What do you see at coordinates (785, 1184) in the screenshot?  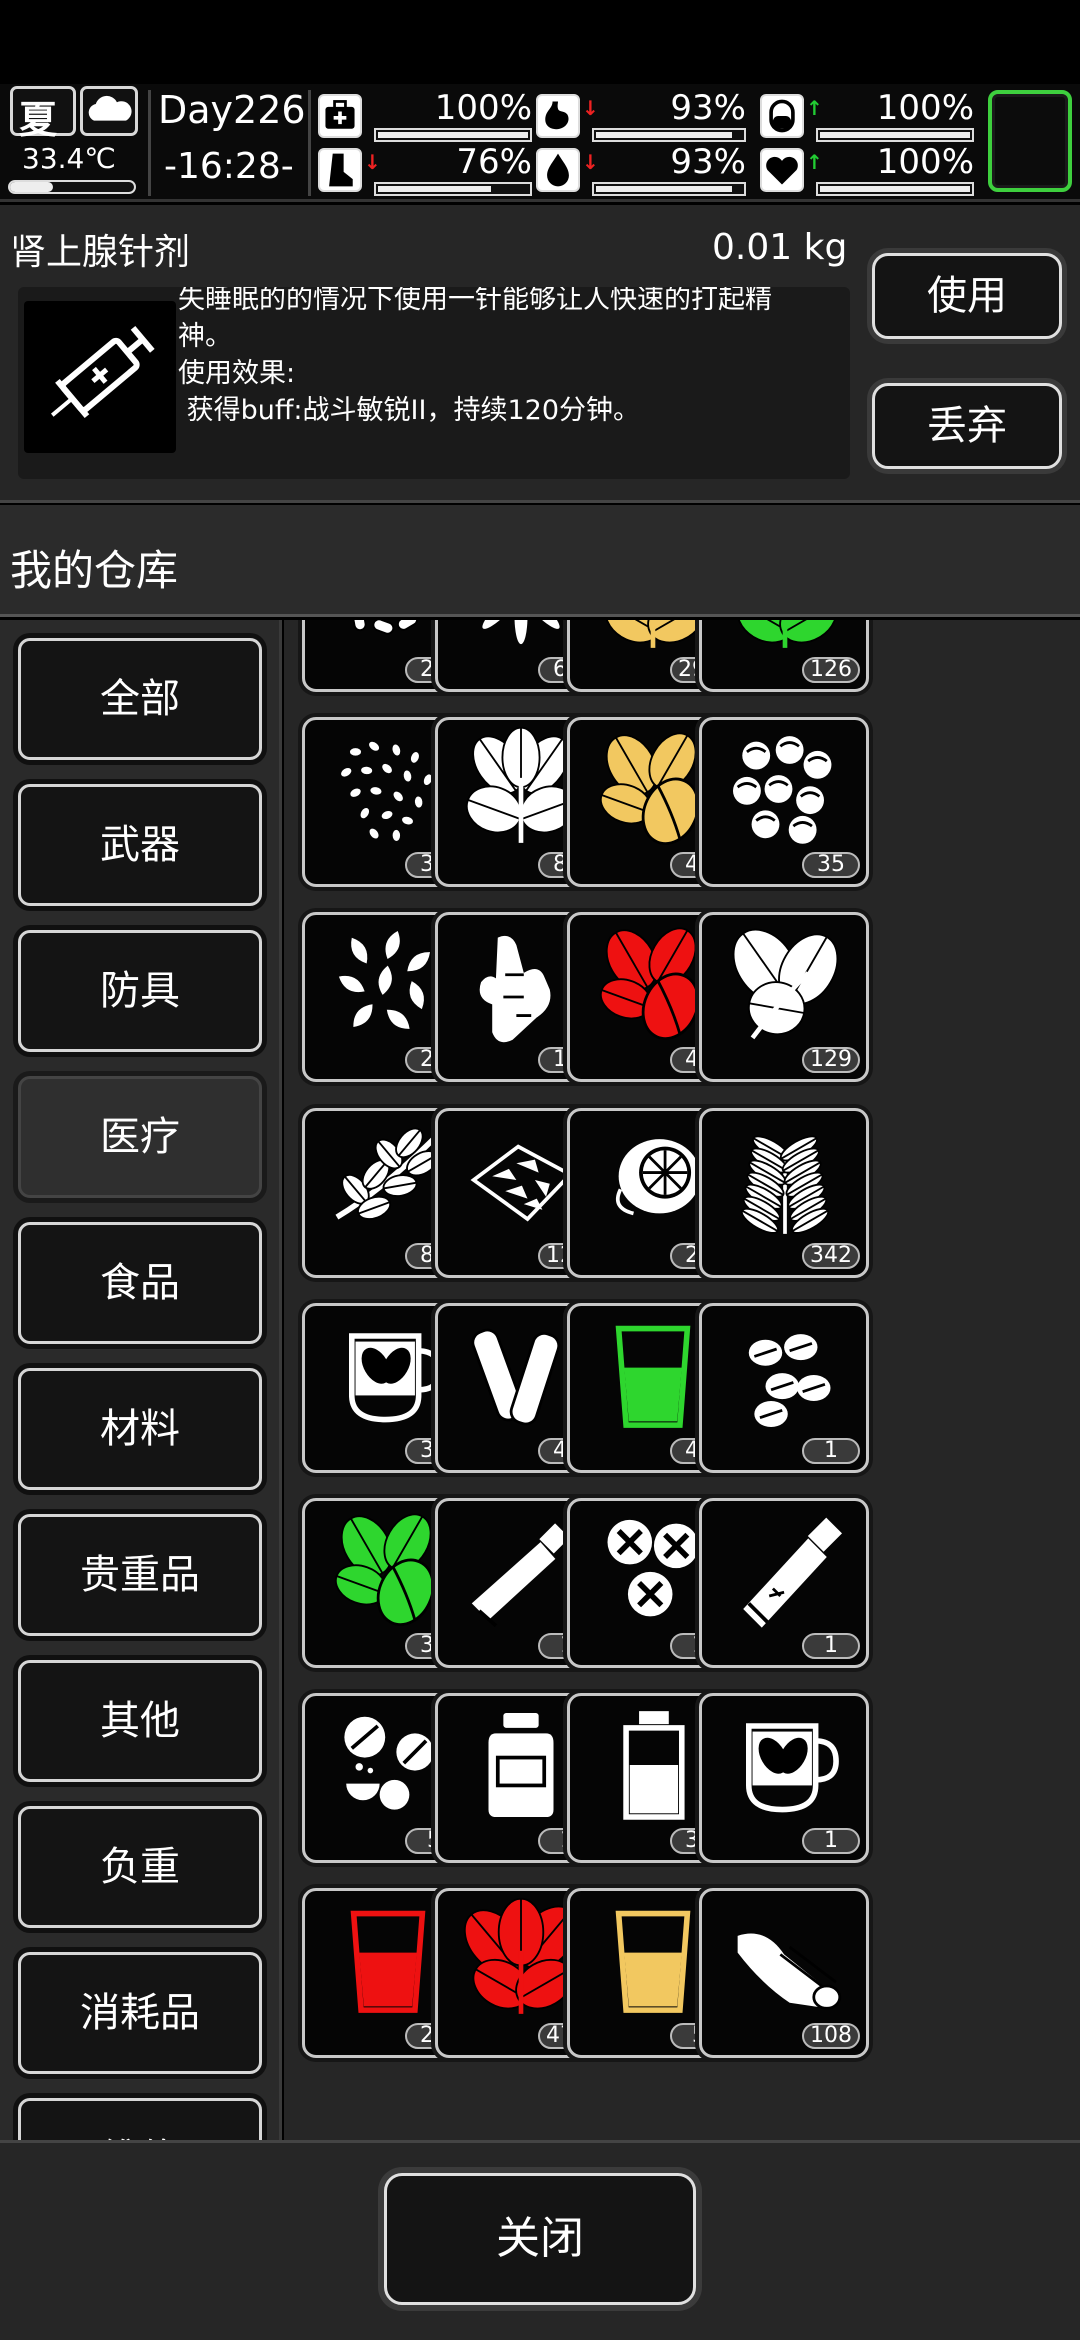 I see `plant-bush-icon` at bounding box center [785, 1184].